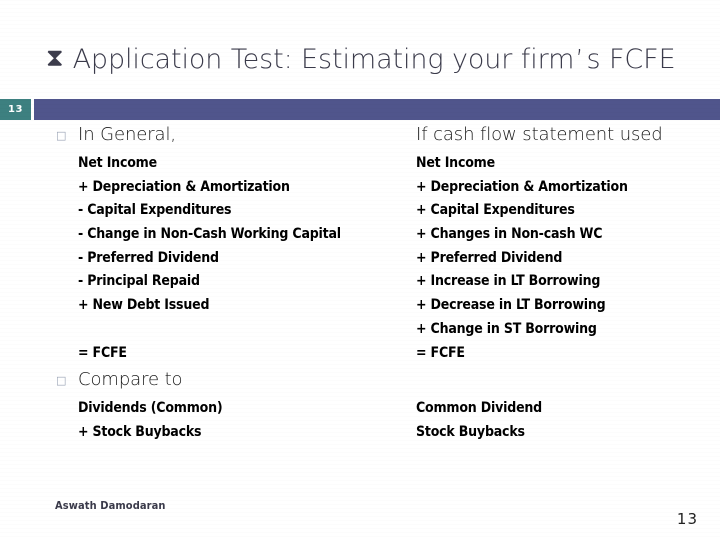 The image size is (720, 540). I want to click on header-accent-bar, so click(377, 109).